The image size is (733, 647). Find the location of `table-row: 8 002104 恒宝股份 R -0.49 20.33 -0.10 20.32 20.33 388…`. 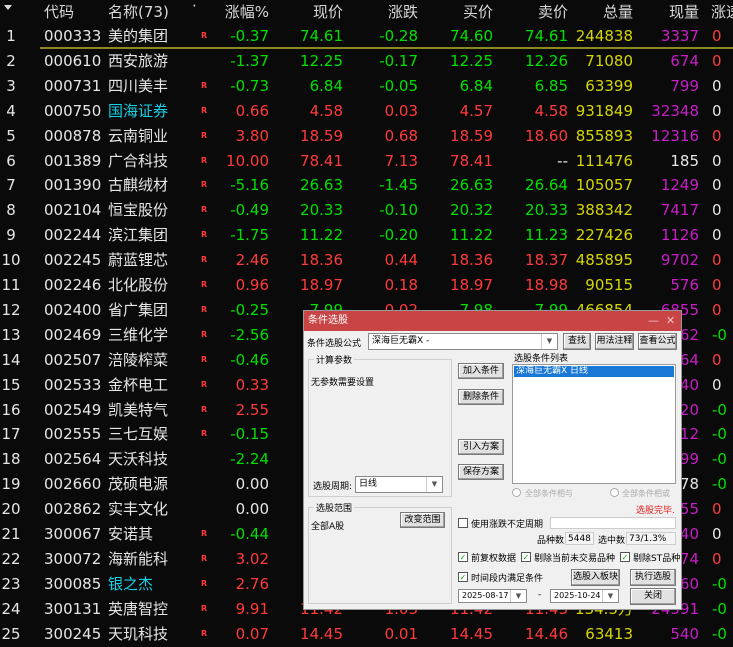

table-row: 8 002104 恒宝股份 R -0.49 20.33 -0.10 20.32 20.33 388… is located at coordinates (366, 210).